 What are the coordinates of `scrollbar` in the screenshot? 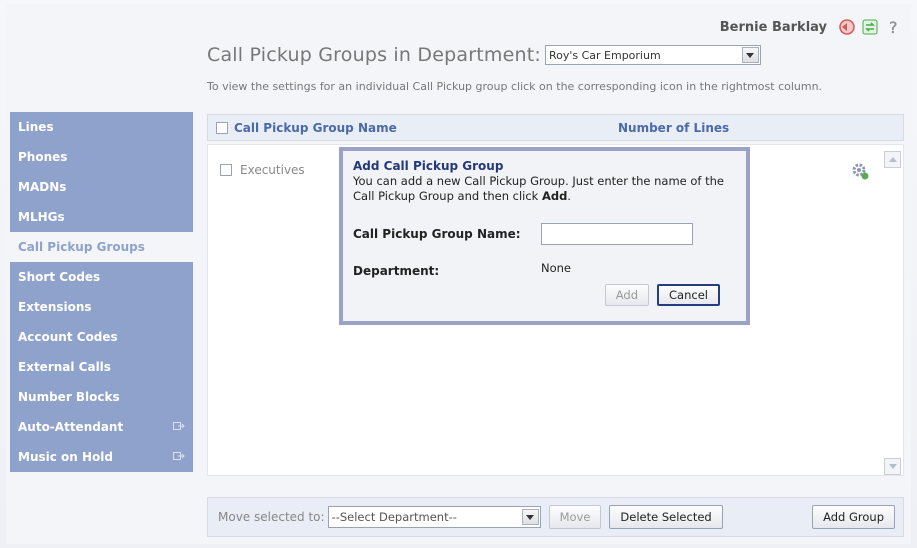 It's located at (892, 313).